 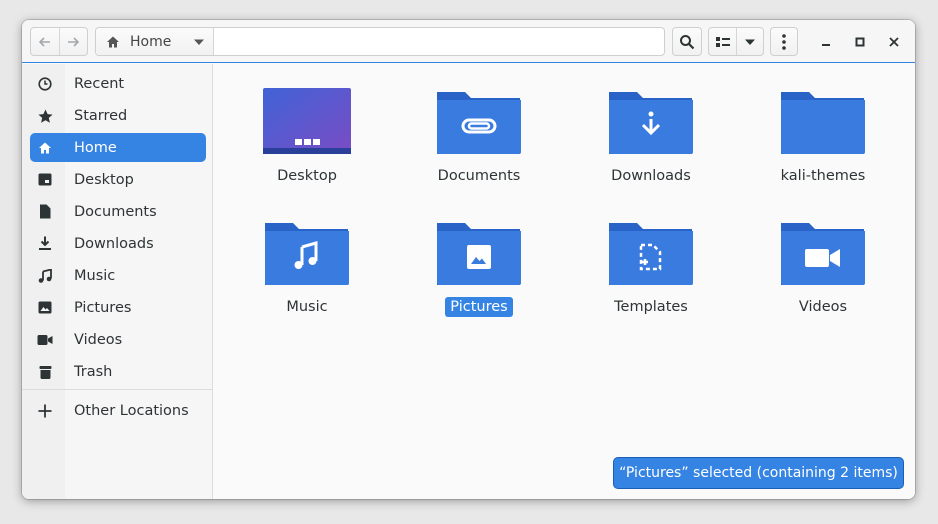 What do you see at coordinates (45, 307) in the screenshot?
I see `image-icon` at bounding box center [45, 307].